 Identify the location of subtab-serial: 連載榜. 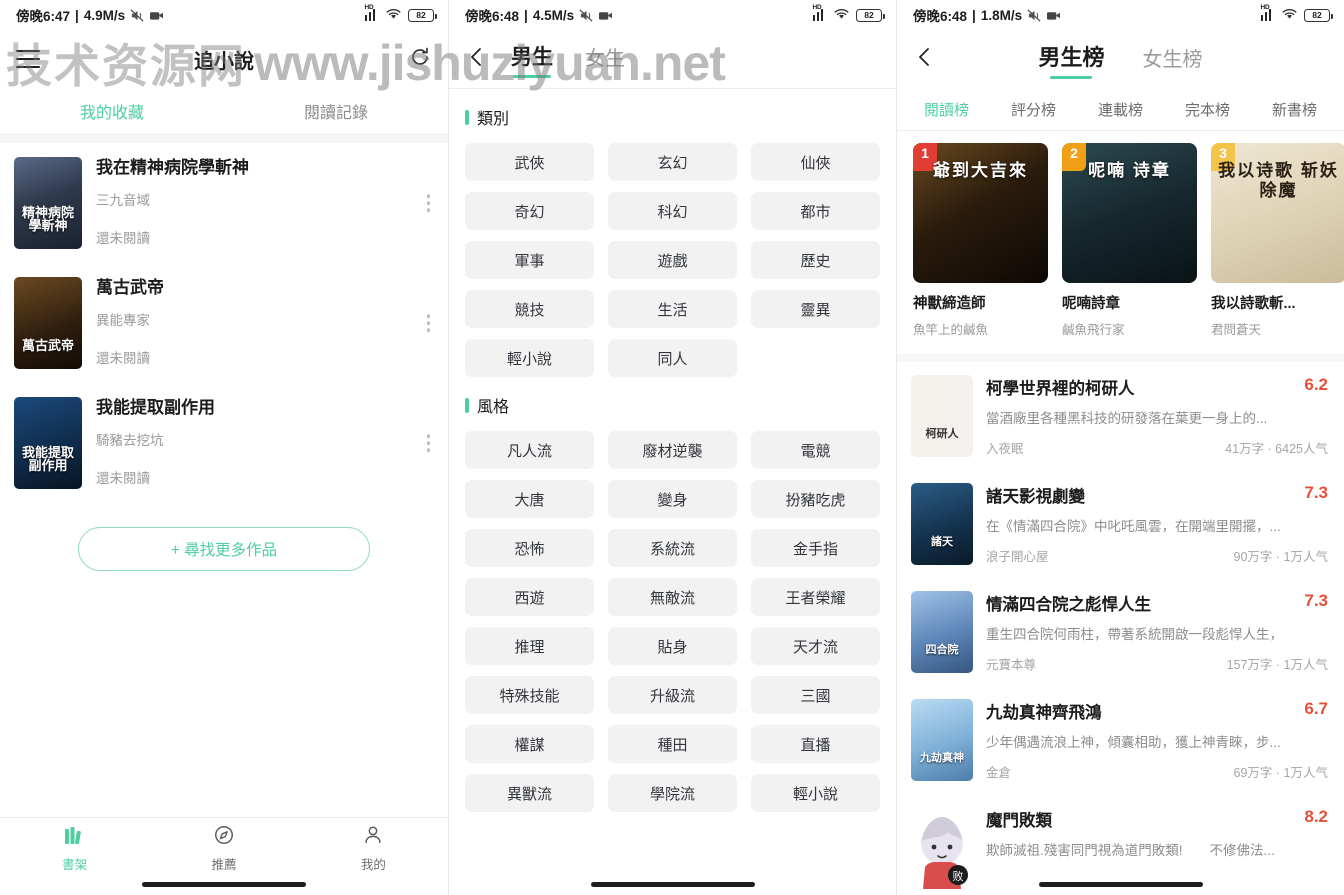
(1120, 109).